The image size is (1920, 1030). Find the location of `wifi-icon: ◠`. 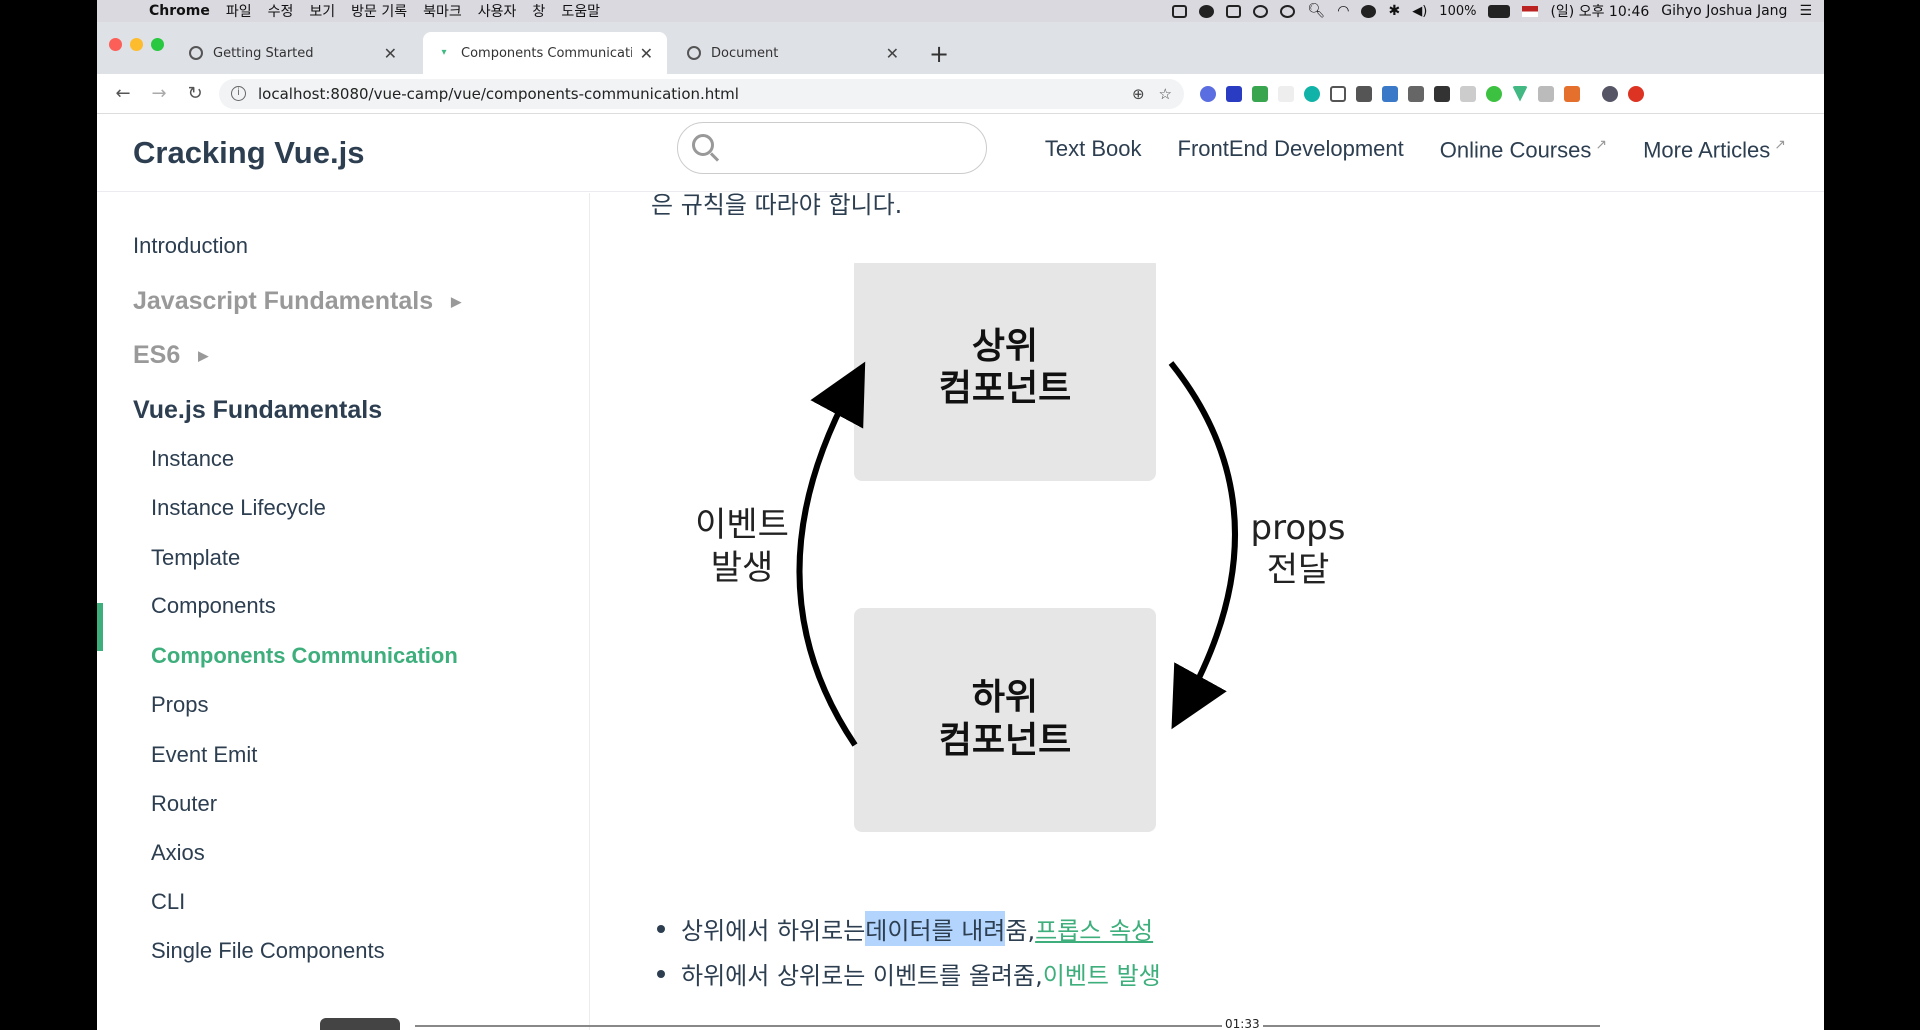

wifi-icon: ◠ is located at coordinates (1343, 11).